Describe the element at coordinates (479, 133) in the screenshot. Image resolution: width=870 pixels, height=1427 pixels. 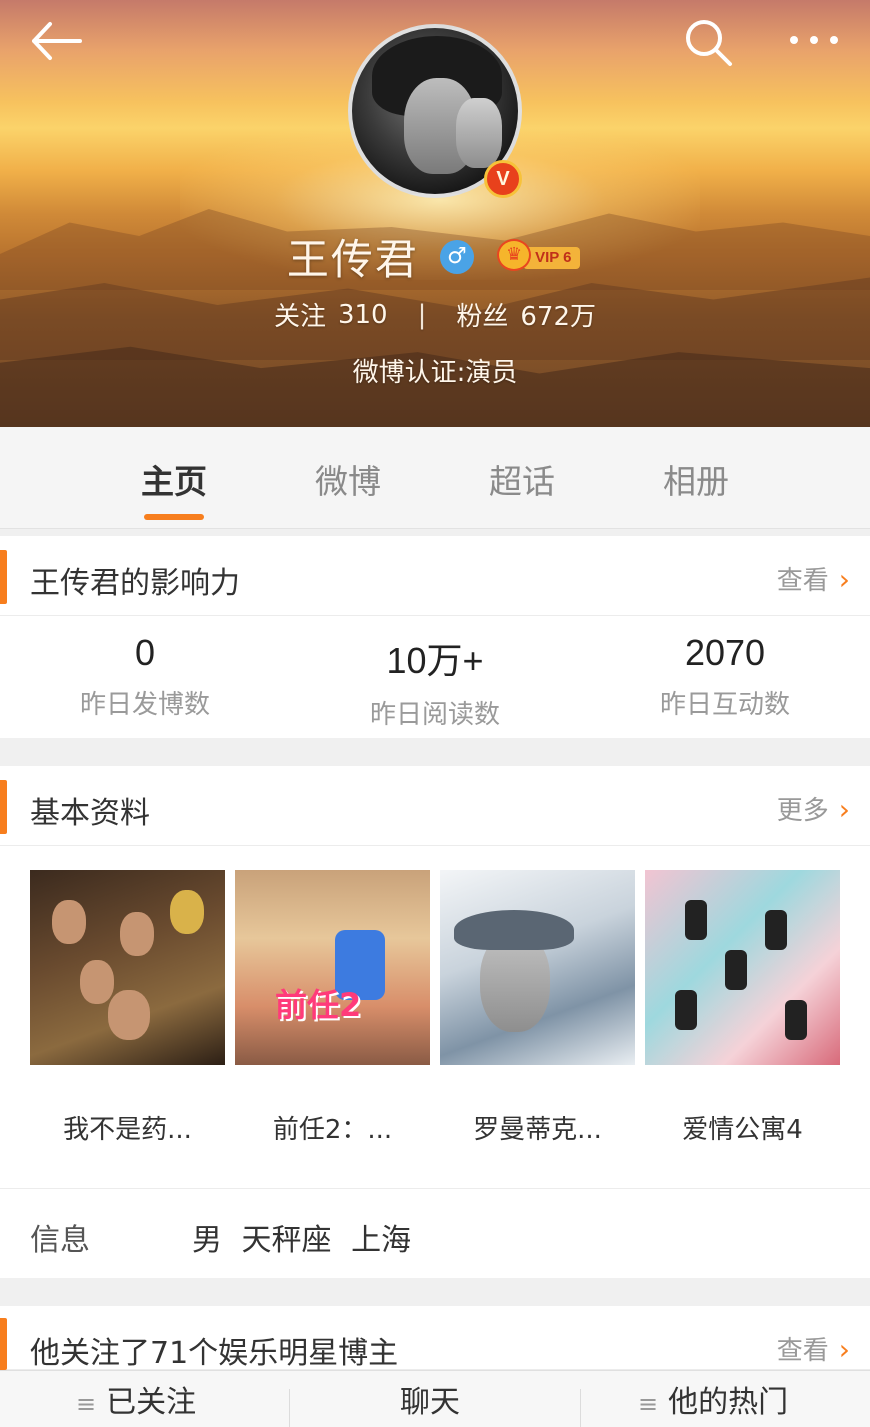
I see `avatar-hand` at that location.